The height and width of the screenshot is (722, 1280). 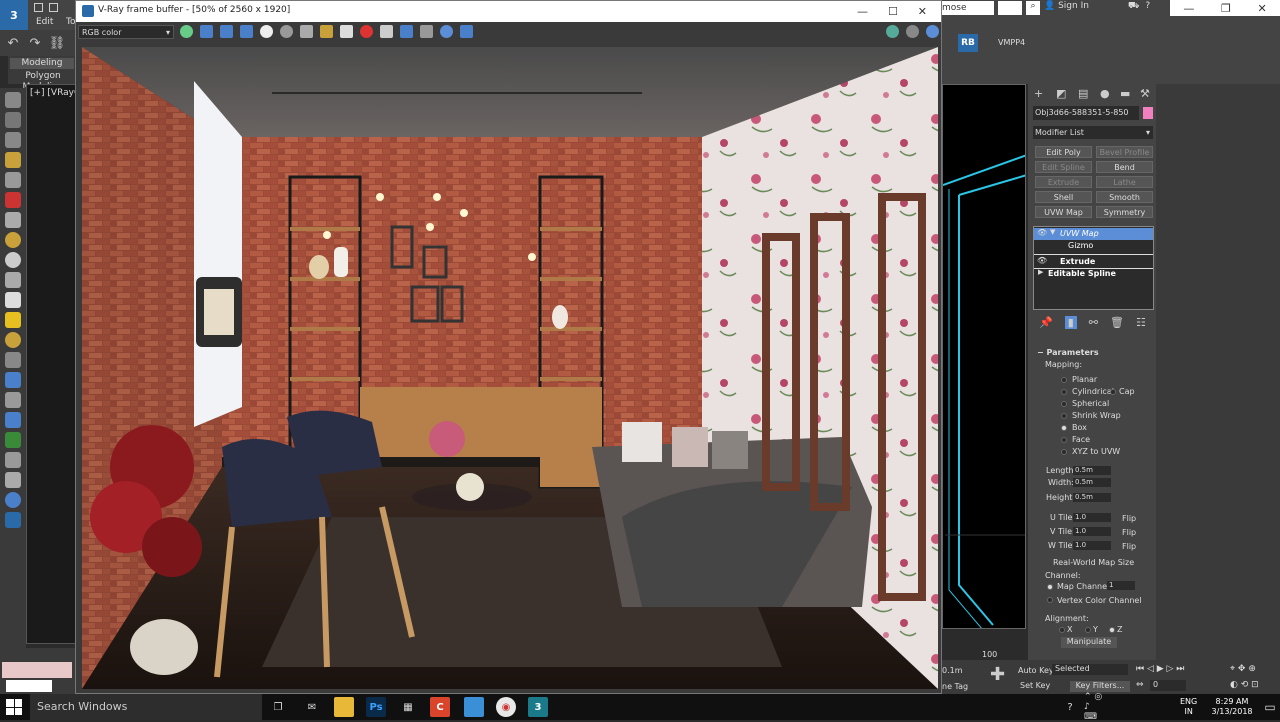 What do you see at coordinates (306, 31) in the screenshot?
I see `save-image-icon` at bounding box center [306, 31].